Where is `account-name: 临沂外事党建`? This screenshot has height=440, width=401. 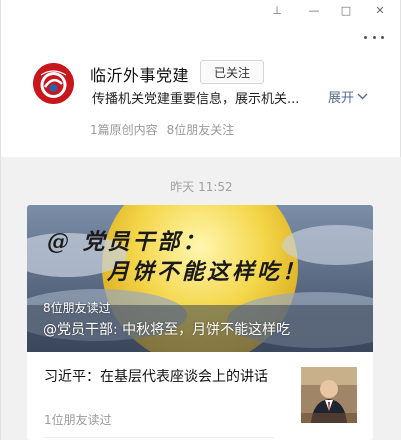 account-name: 临沂外事党建 is located at coordinates (139, 74).